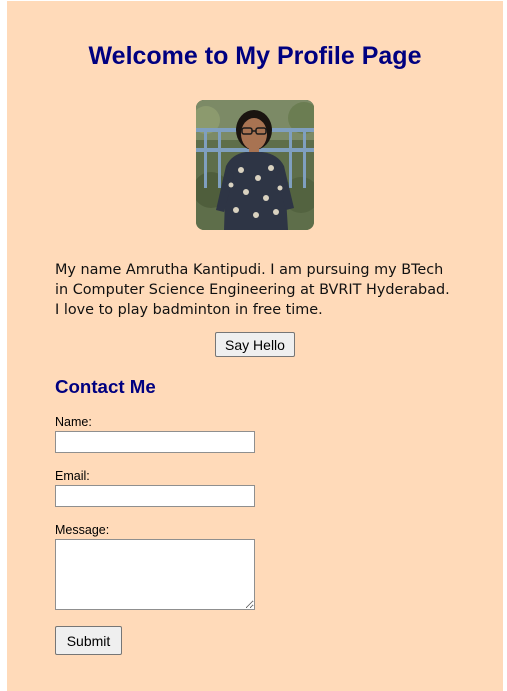  I want to click on profile-photo-image, so click(255, 165).